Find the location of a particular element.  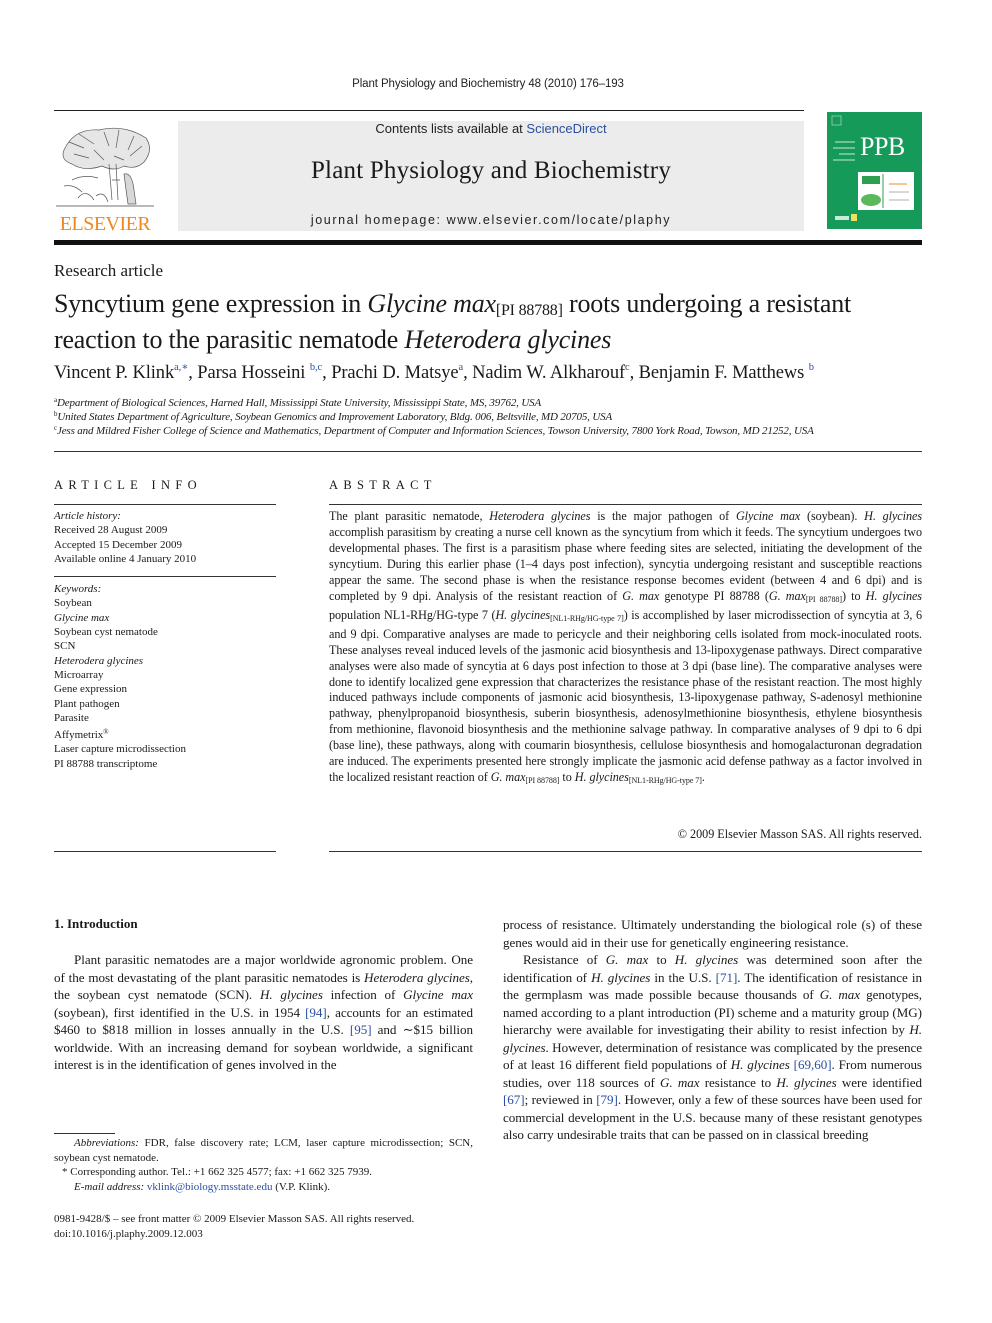

author-affiliation-mark: c is located at coordinates (627, 367).